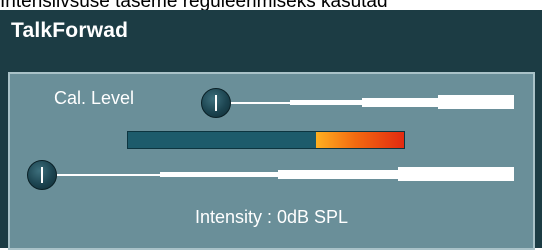 Image resolution: width=542 pixels, height=250 pixels. Describe the element at coordinates (103, 175) in the screenshot. I see `intensity-track` at that location.